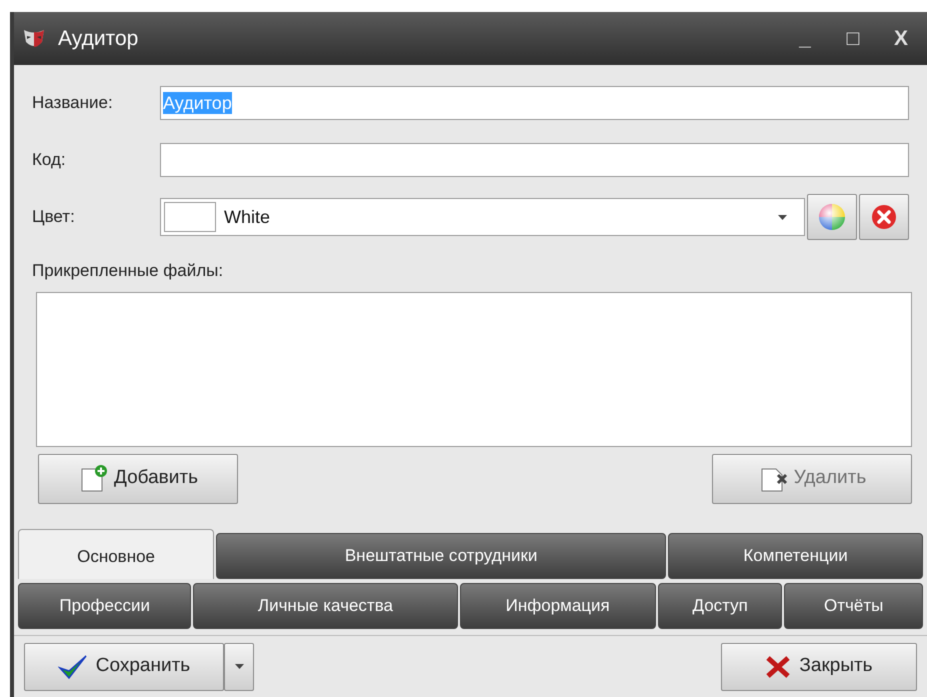  Describe the element at coordinates (73, 667) in the screenshot. I see `checkmark-icon` at that location.